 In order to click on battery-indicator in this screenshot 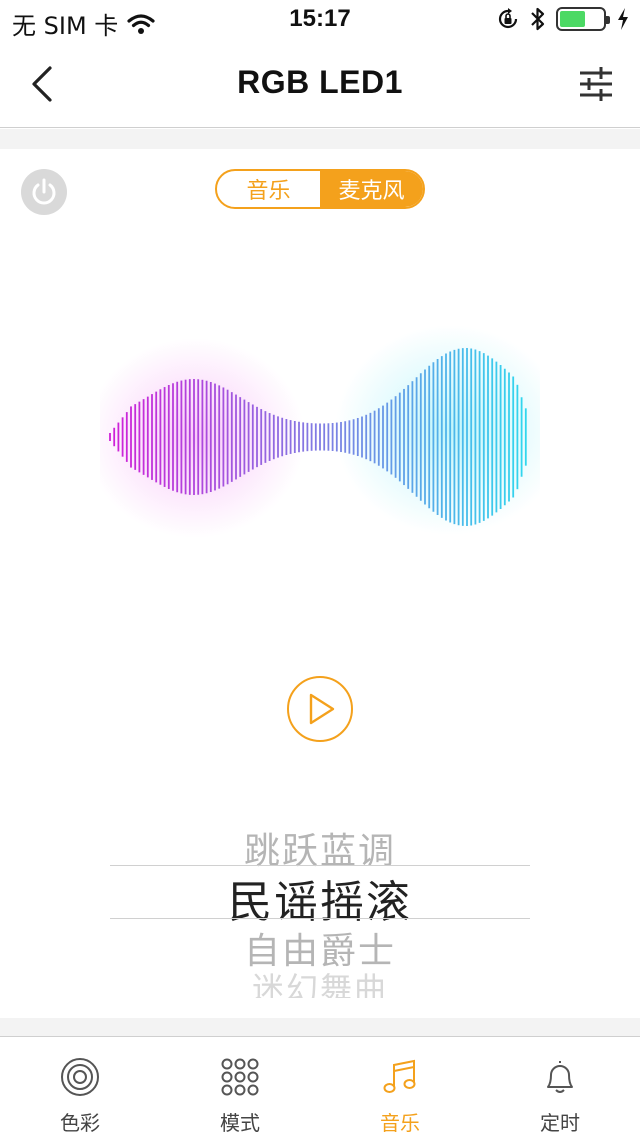, I will do `click(583, 19)`.